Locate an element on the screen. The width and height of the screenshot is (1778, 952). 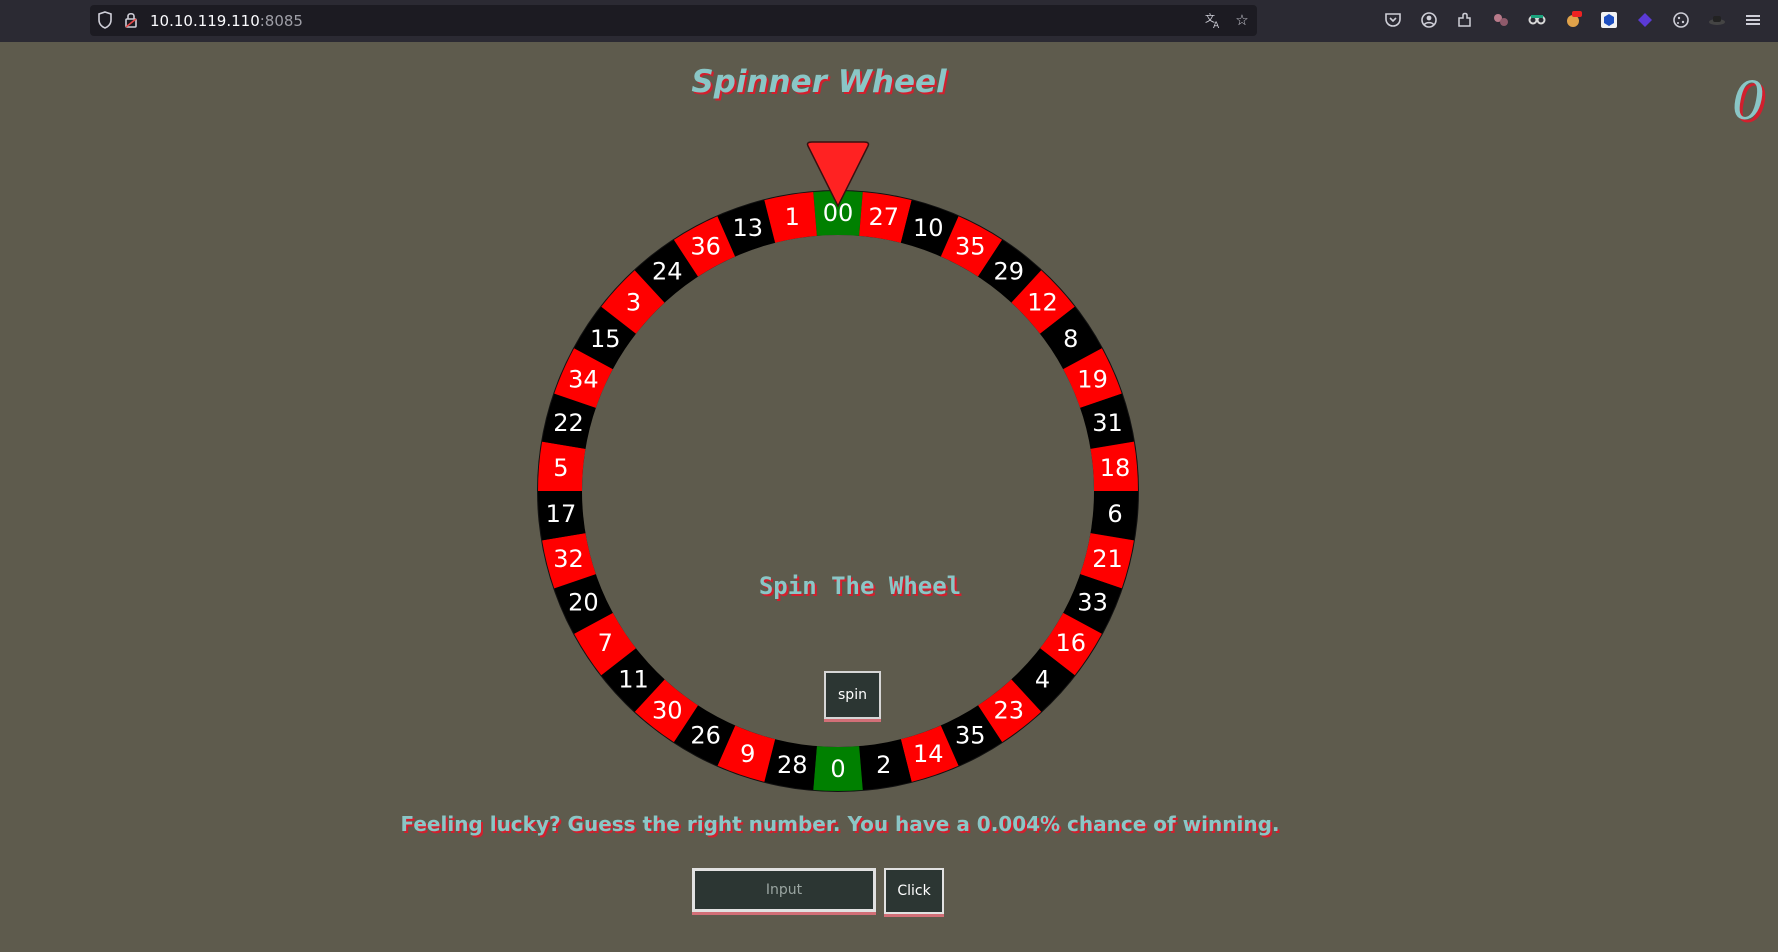
menu-icon is located at coordinates (1753, 20).